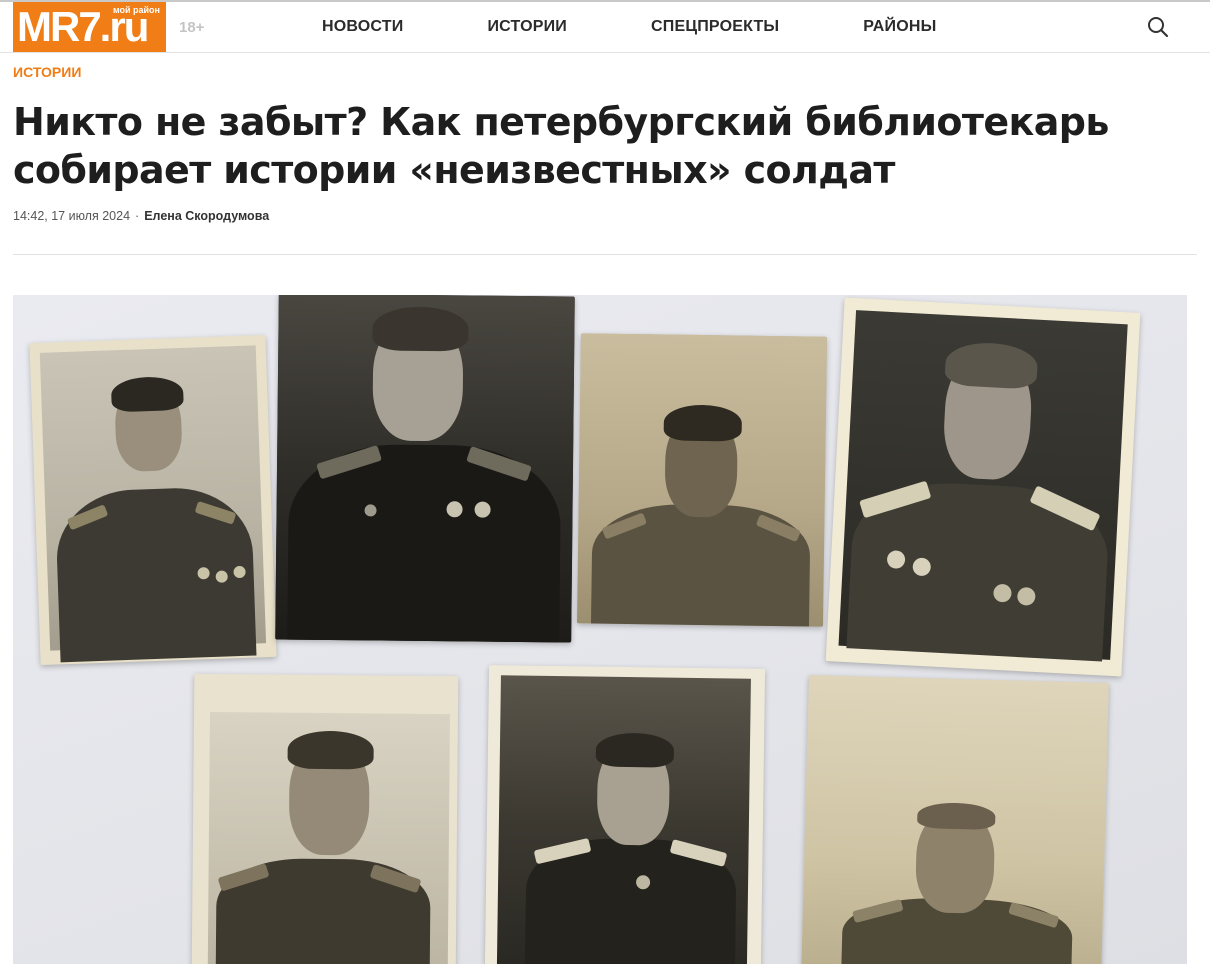 The image size is (1210, 964). I want to click on nav-item-special-projects: СПЕЦПРОЕКТЫ, so click(715, 27).